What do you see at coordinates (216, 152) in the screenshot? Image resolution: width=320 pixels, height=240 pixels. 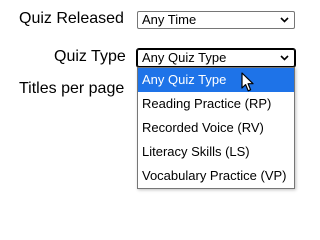 I see `quiz-type-option-literacy-skills: Literacy Skills (LS)` at bounding box center [216, 152].